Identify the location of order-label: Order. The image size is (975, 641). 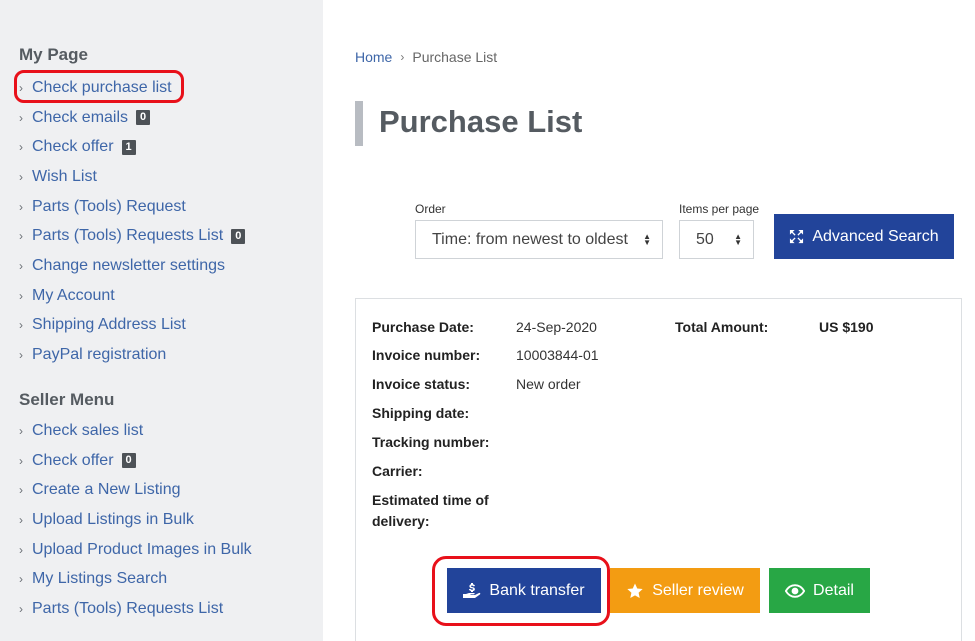
(430, 209).